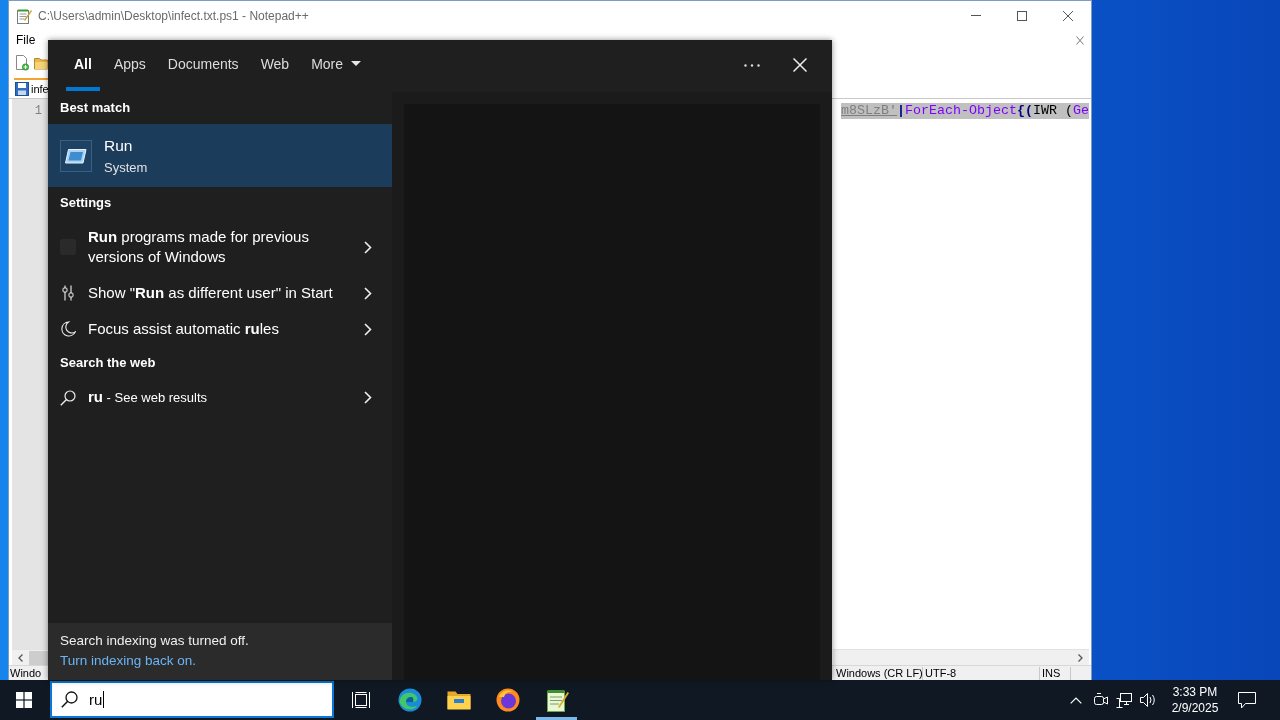 The image size is (1280, 720). I want to click on status-text: INS, so click(1055, 673).